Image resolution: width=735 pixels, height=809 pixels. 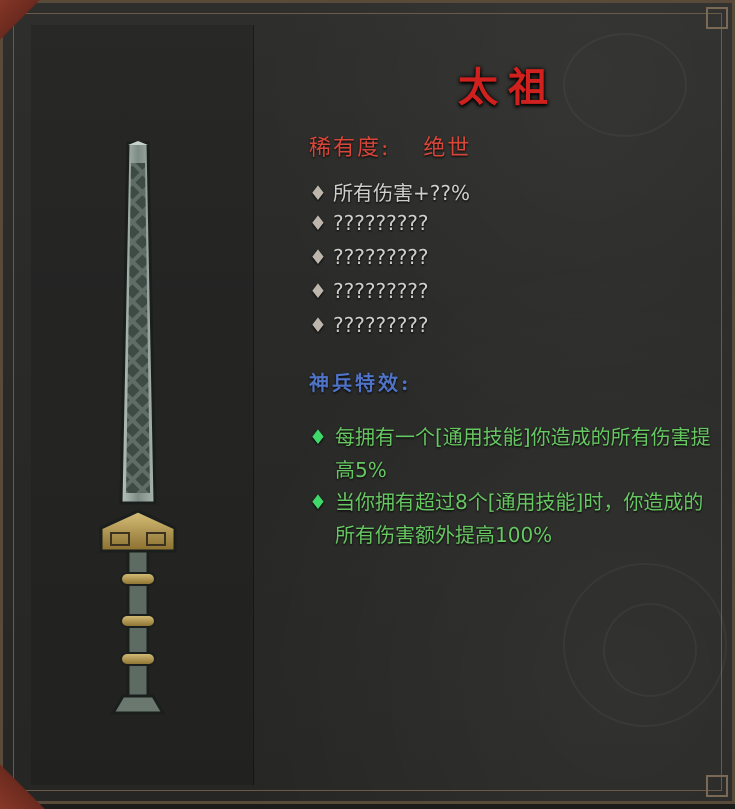 I want to click on rarity-label: 稀有度:, so click(x=350, y=148).